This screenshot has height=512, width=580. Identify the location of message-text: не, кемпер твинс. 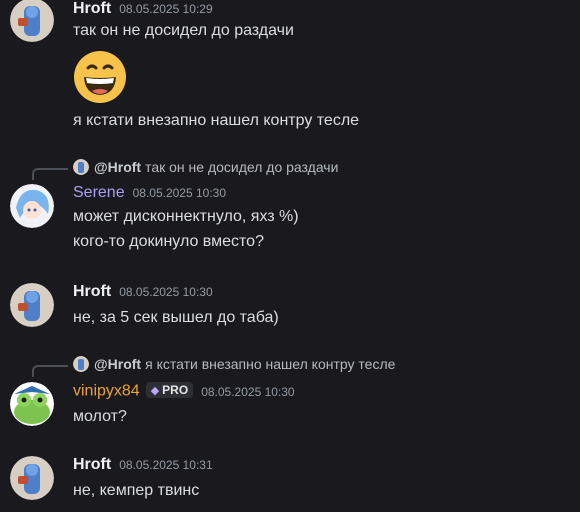
(136, 490).